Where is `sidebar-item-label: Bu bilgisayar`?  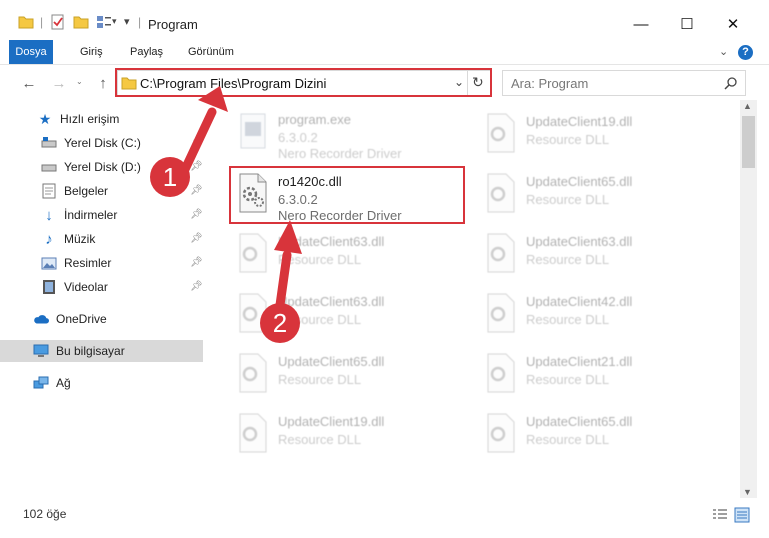 sidebar-item-label: Bu bilgisayar is located at coordinates (90, 351).